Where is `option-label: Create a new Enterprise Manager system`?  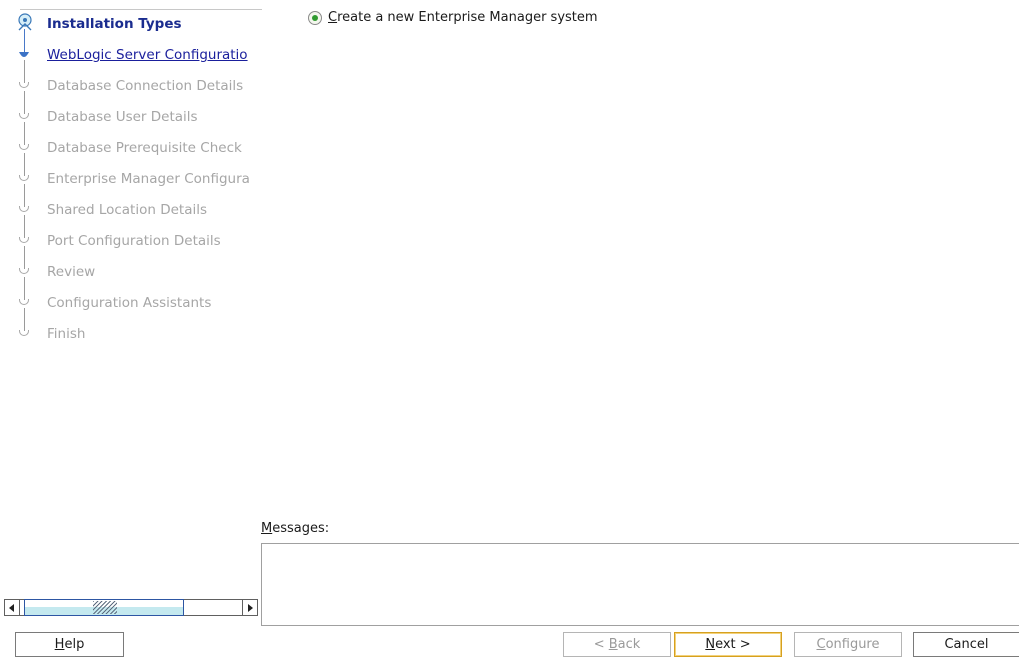 option-label: Create a new Enterprise Manager system is located at coordinates (463, 17).